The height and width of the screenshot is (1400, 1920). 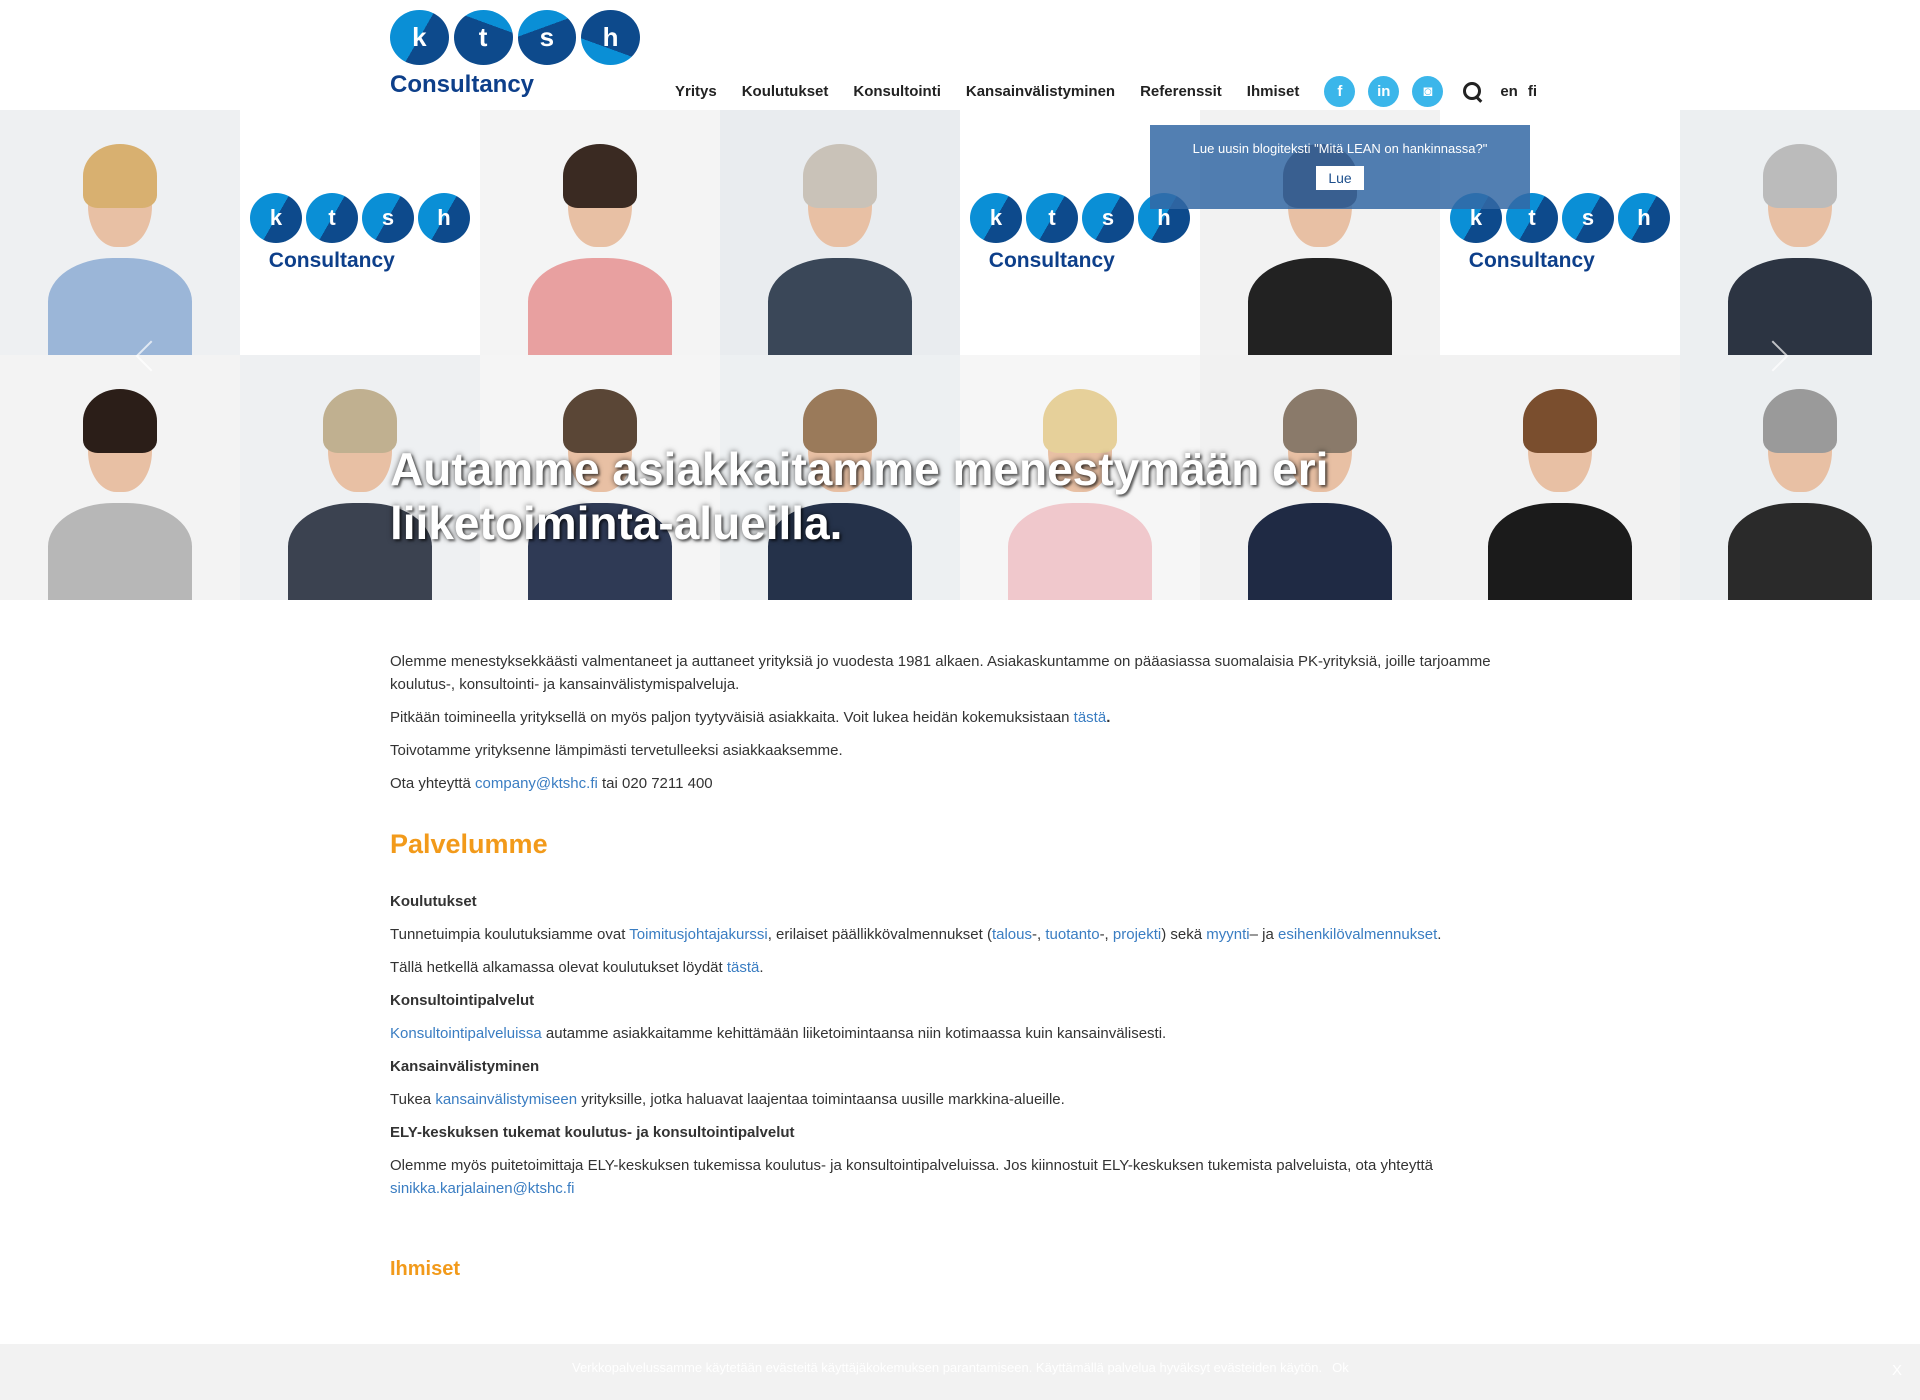 What do you see at coordinates (433, 901) in the screenshot?
I see `koulutukset-heading: Koulutukset` at bounding box center [433, 901].